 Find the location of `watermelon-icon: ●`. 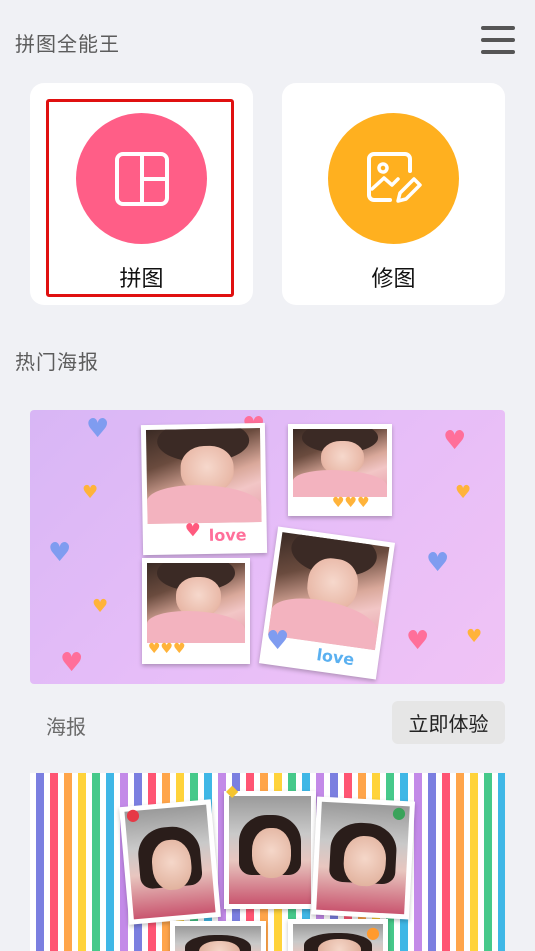

watermelon-icon: ● is located at coordinates (399, 812).